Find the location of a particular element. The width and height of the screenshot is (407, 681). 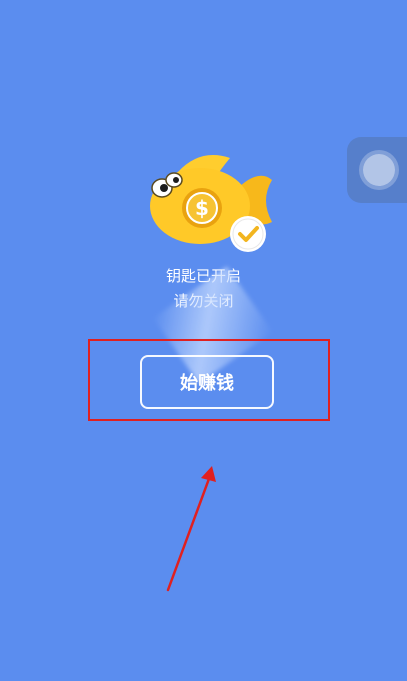

floating-assist-icon is located at coordinates (379, 170).